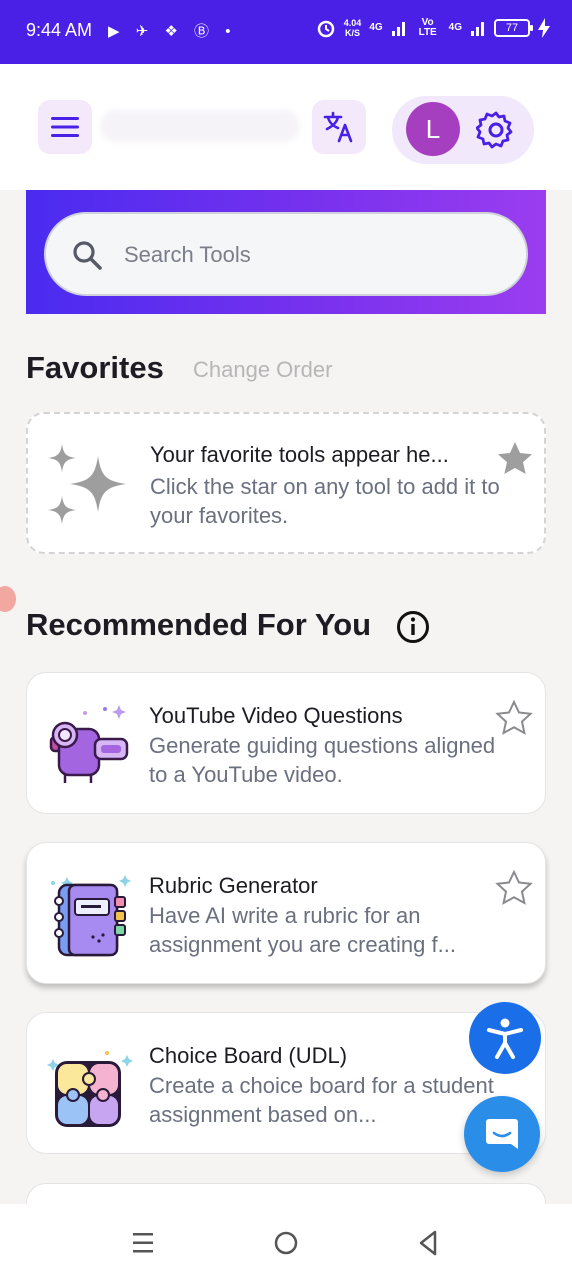 Image resolution: width=572 pixels, height=1280 pixels. Describe the element at coordinates (89, 744) in the screenshot. I see `video-camera-icon` at that location.